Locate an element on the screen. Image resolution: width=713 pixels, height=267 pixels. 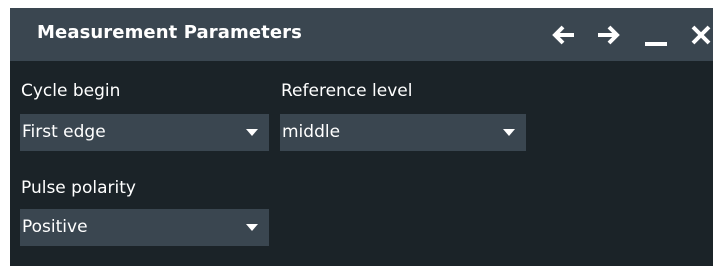
close-button is located at coordinates (700, 35).